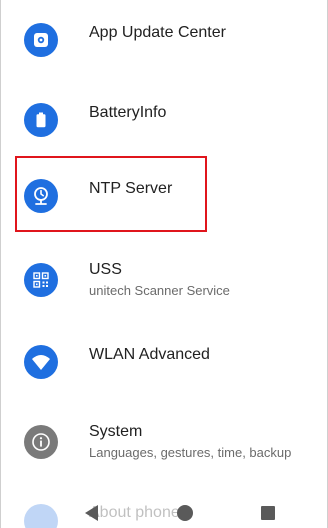 The image size is (328, 528). What do you see at coordinates (41, 442) in the screenshot?
I see `info-icon` at bounding box center [41, 442].